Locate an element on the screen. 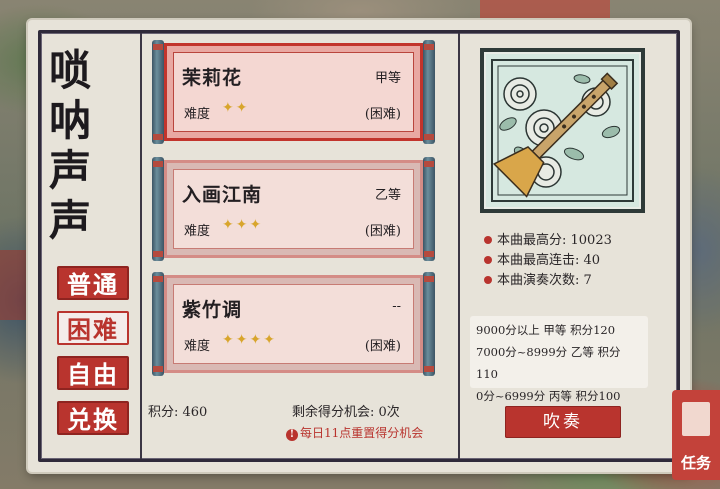 The width and height of the screenshot is (720, 489). grade-rule: 0分~6999分 丙等 积分100 is located at coordinates (548, 396).